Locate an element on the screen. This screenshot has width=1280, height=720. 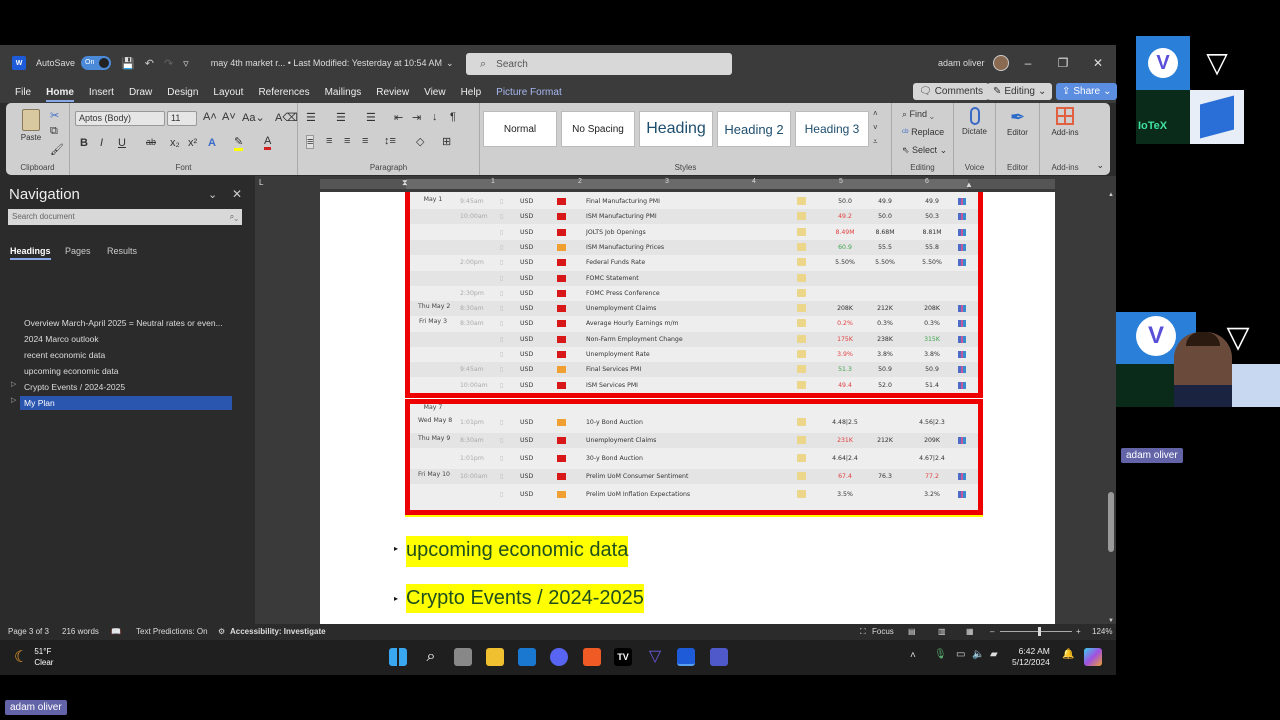
undo-icon: ↶ is located at coordinates (149, 63).